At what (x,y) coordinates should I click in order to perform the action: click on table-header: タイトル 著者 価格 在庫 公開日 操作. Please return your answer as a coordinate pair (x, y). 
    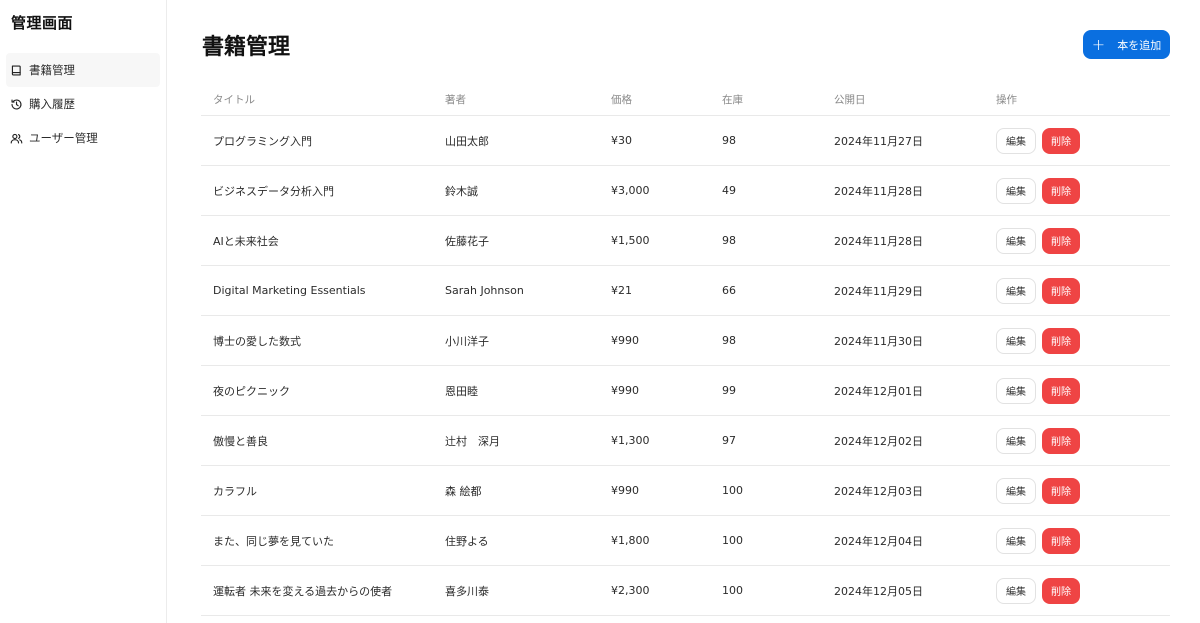
    Looking at the image, I should click on (685, 100).